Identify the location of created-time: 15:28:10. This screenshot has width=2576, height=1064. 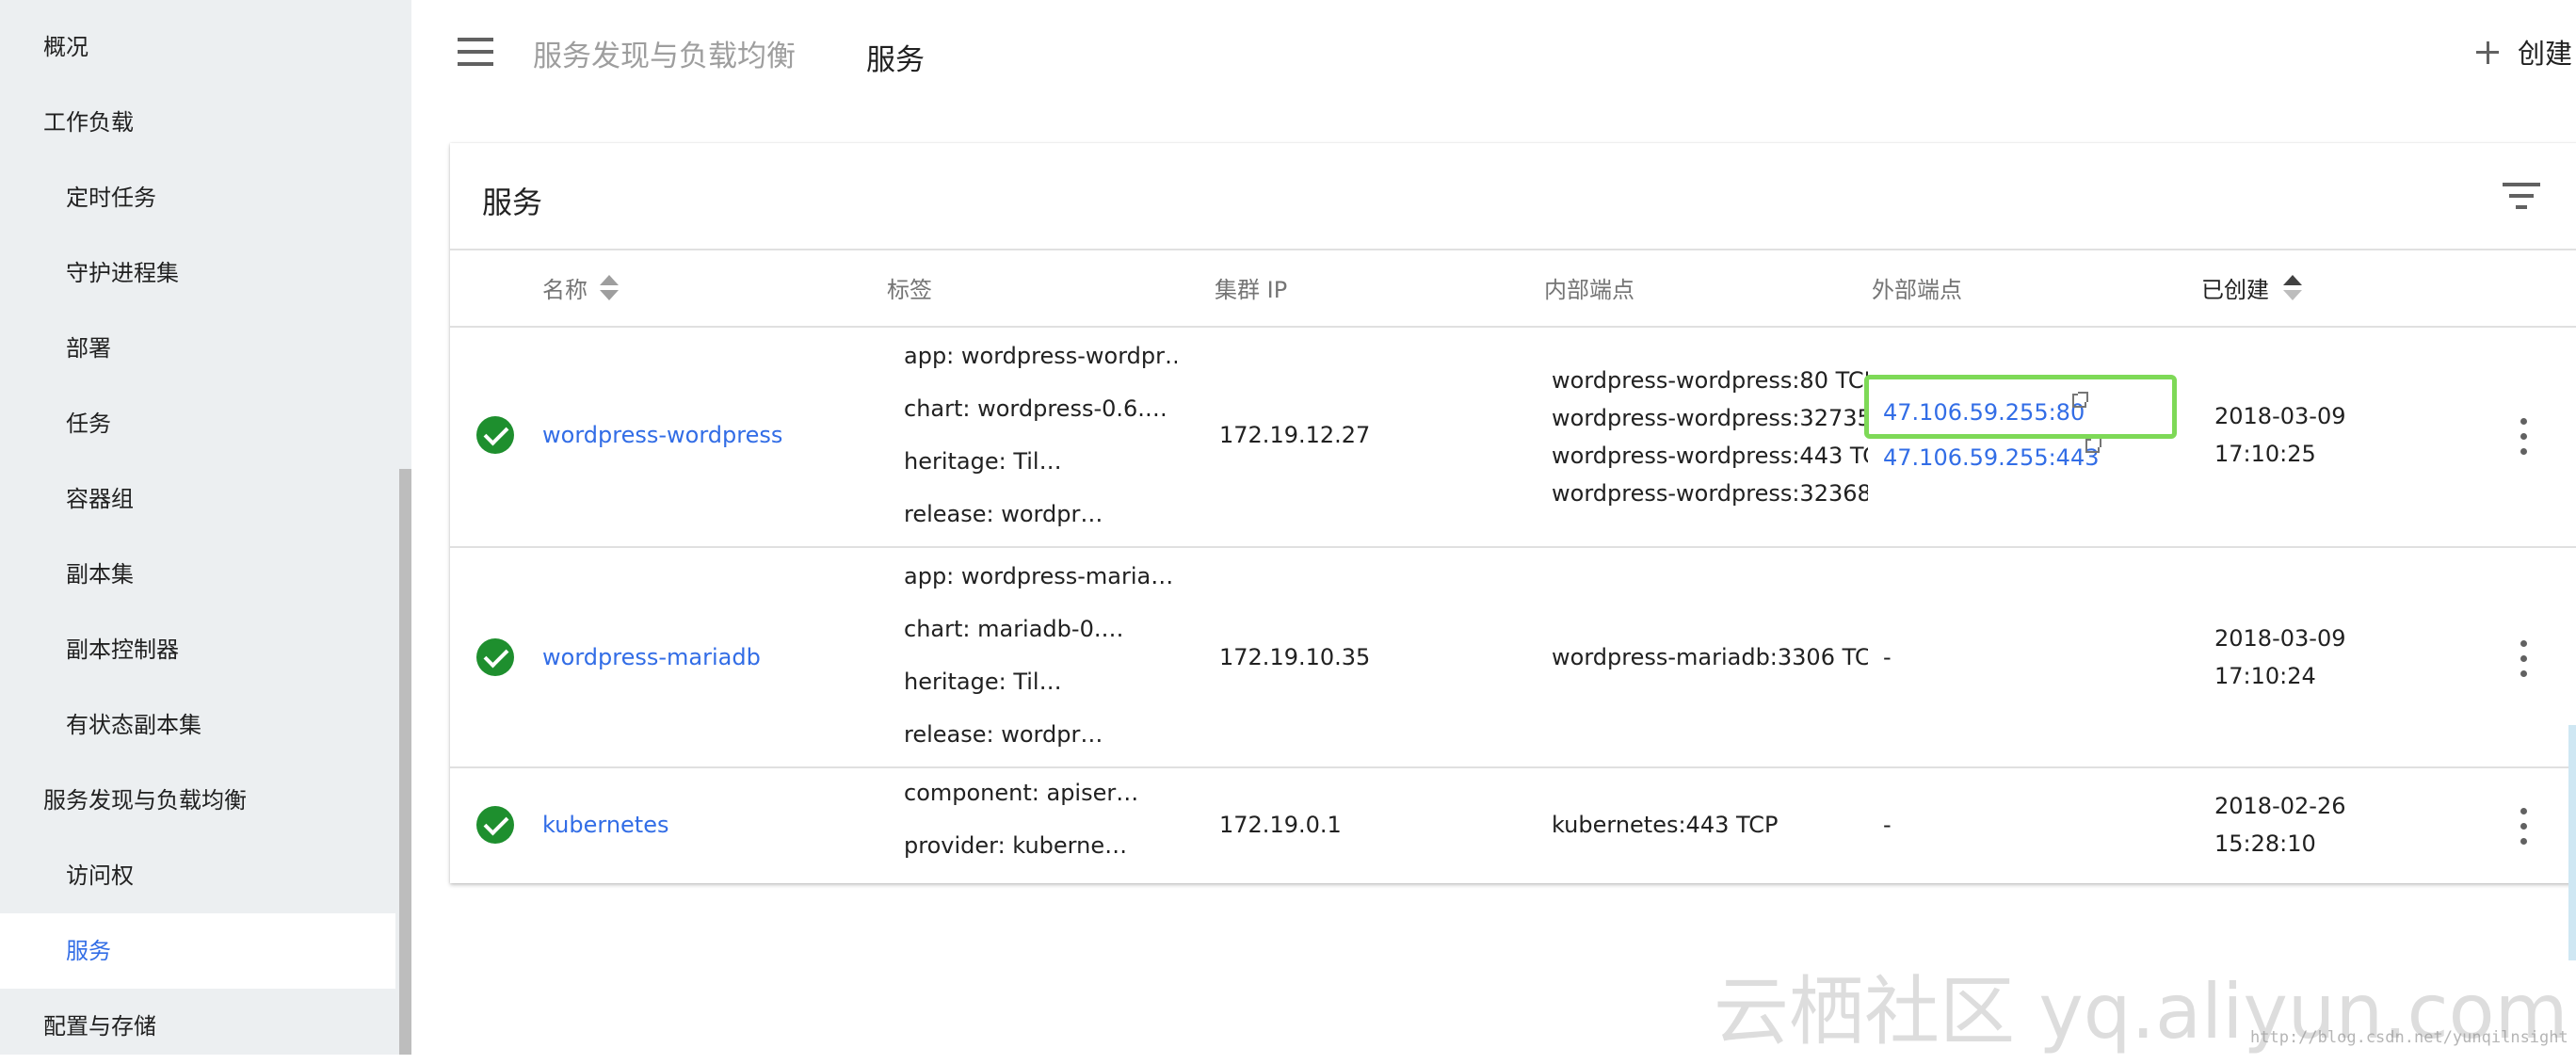
(2265, 843).